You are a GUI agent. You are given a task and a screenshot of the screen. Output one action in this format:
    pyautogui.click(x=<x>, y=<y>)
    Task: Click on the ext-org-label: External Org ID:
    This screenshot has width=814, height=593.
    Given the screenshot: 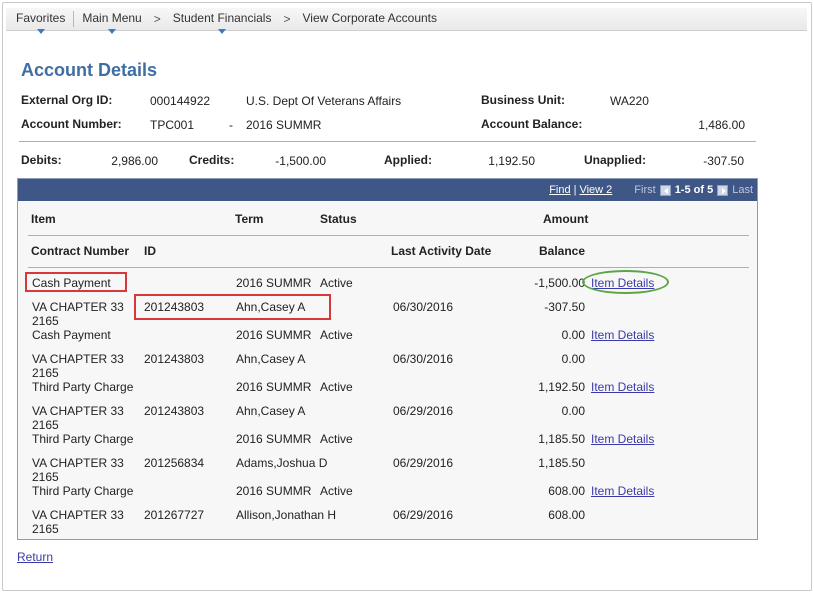 What is the action you would take?
    pyautogui.click(x=67, y=100)
    